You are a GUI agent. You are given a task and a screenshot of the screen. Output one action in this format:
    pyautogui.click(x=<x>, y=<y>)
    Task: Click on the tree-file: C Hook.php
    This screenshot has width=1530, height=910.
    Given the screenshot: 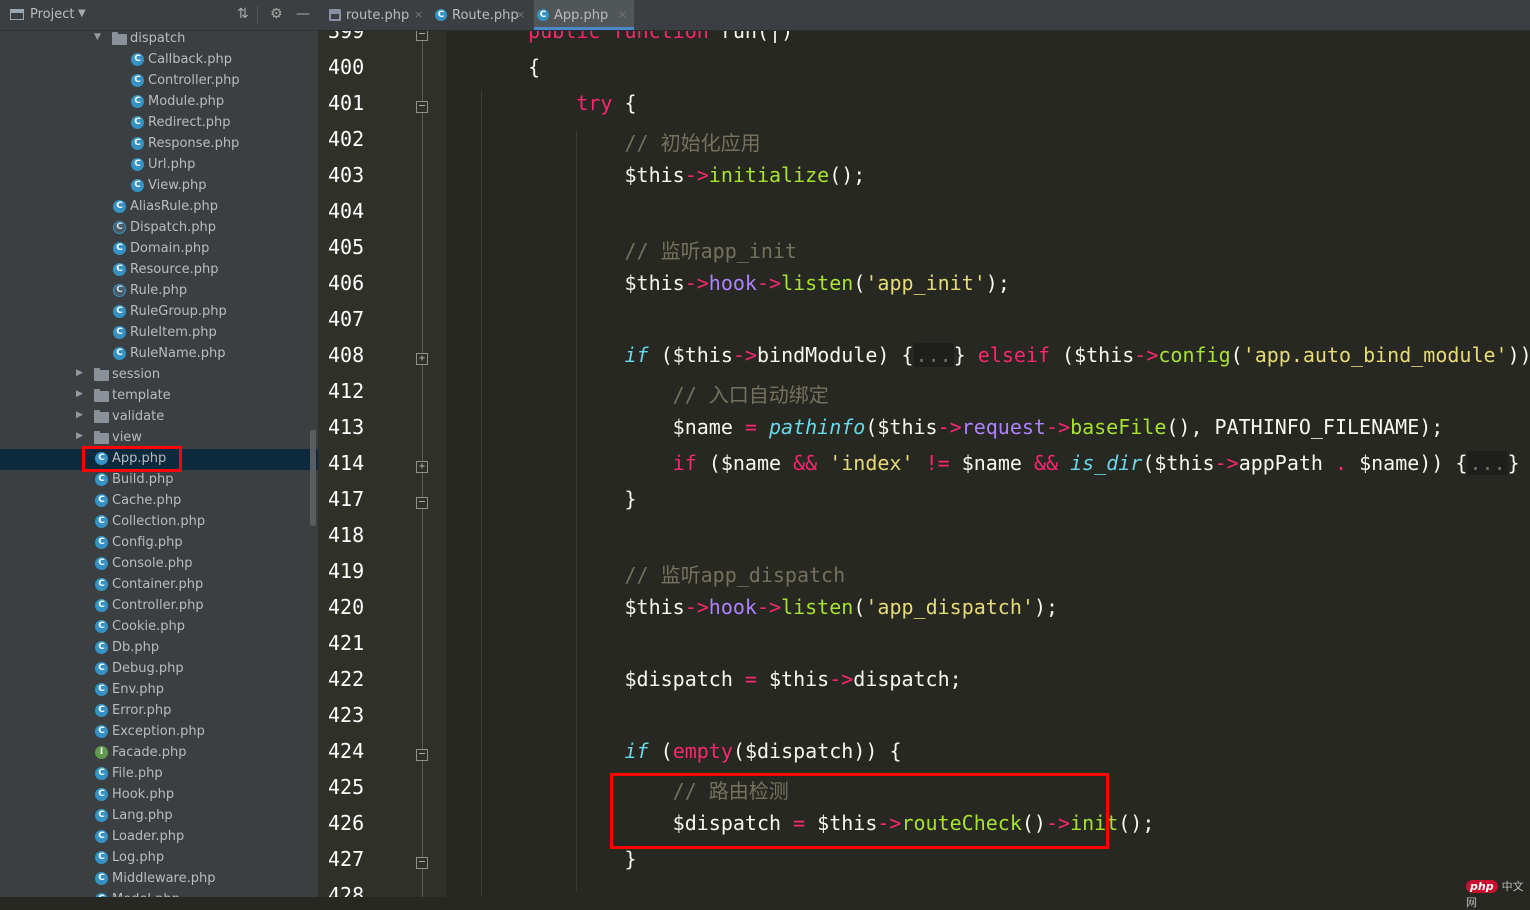 What is the action you would take?
    pyautogui.click(x=159, y=795)
    